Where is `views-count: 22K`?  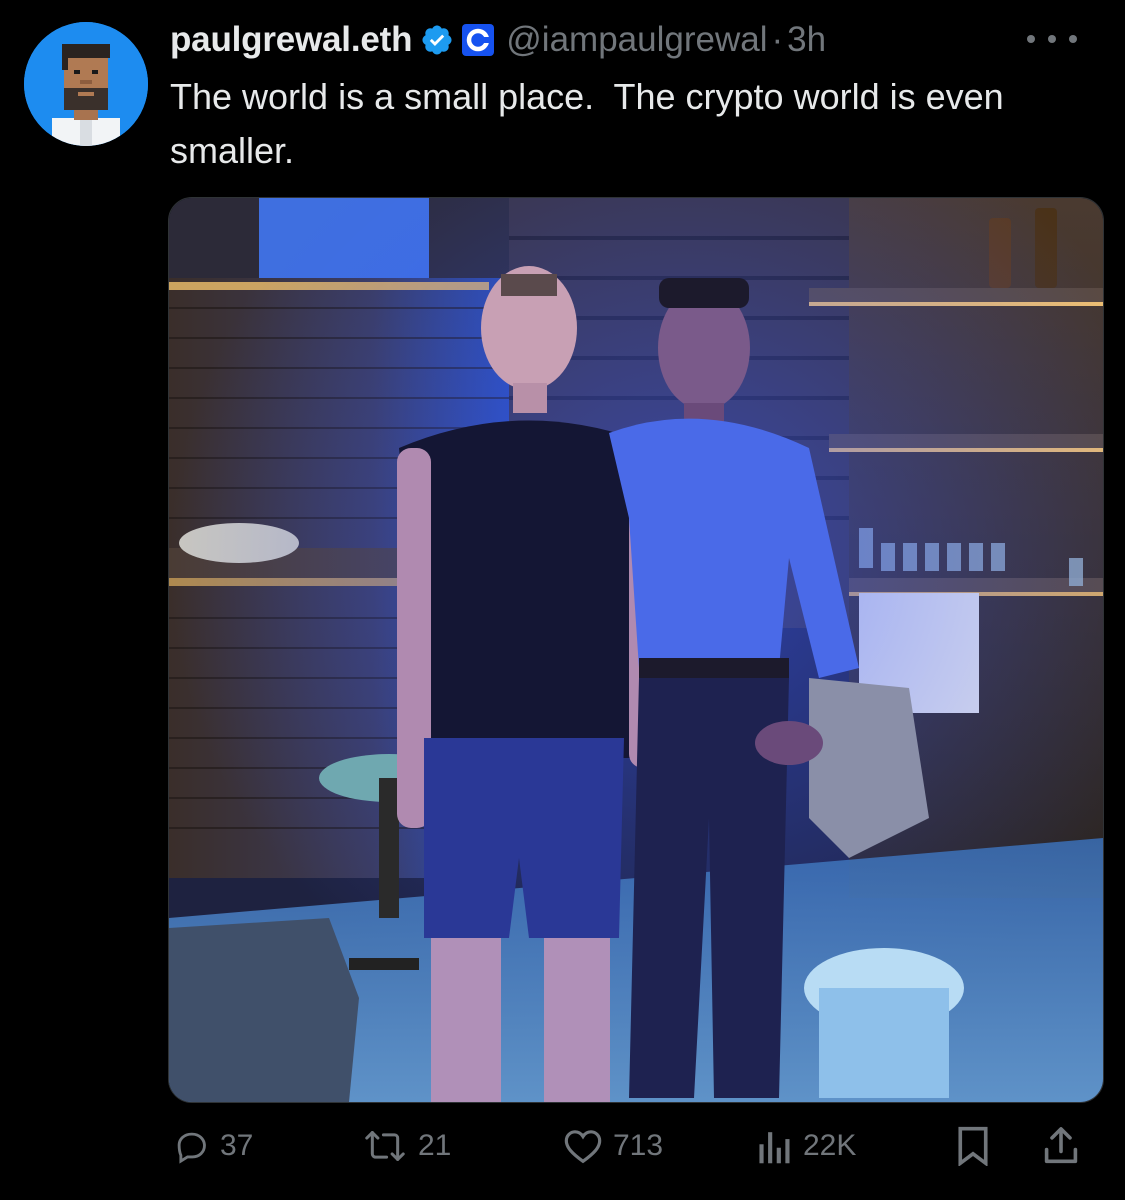
views-count: 22K is located at coordinates (830, 1145).